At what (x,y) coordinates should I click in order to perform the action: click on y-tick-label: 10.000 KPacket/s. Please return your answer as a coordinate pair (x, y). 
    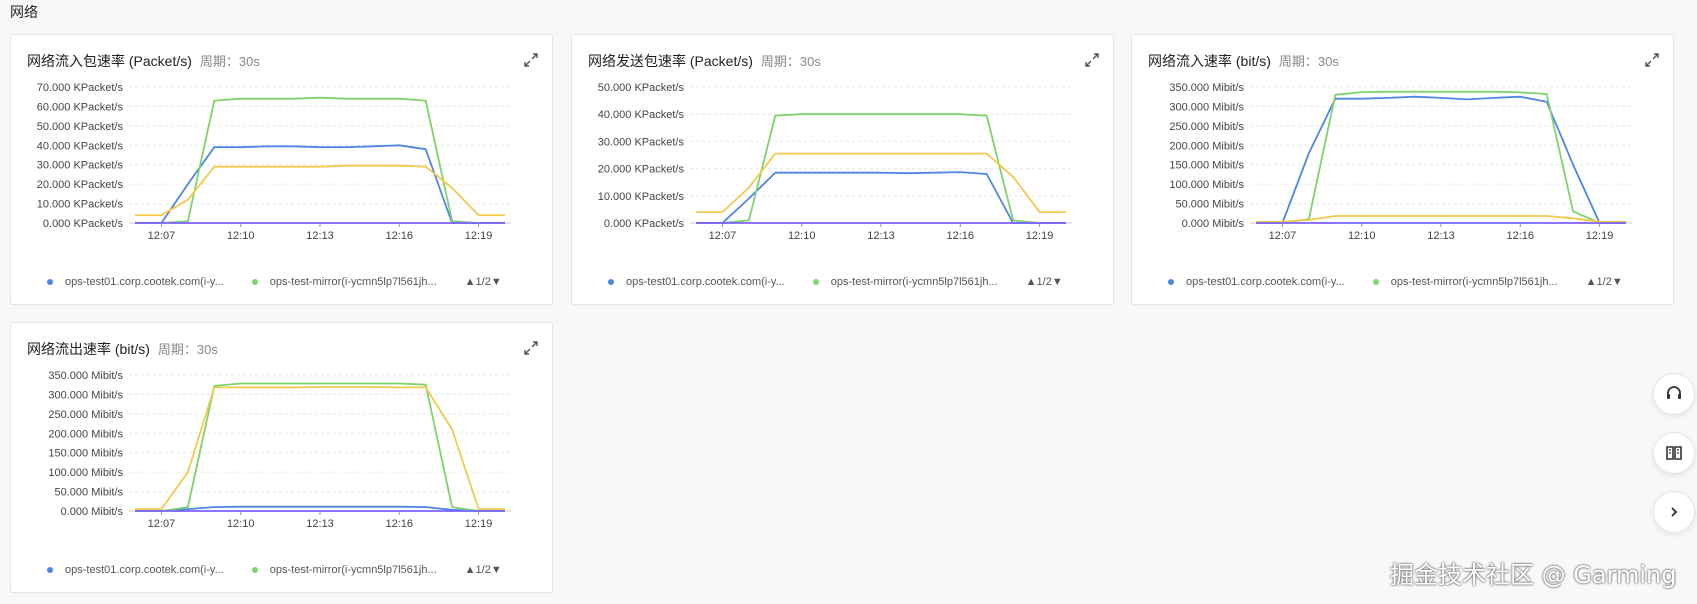
    Looking at the image, I should click on (641, 197).